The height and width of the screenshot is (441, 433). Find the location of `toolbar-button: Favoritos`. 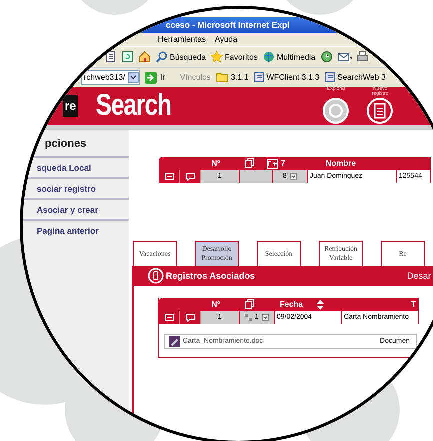

toolbar-button: Favoritos is located at coordinates (234, 57).